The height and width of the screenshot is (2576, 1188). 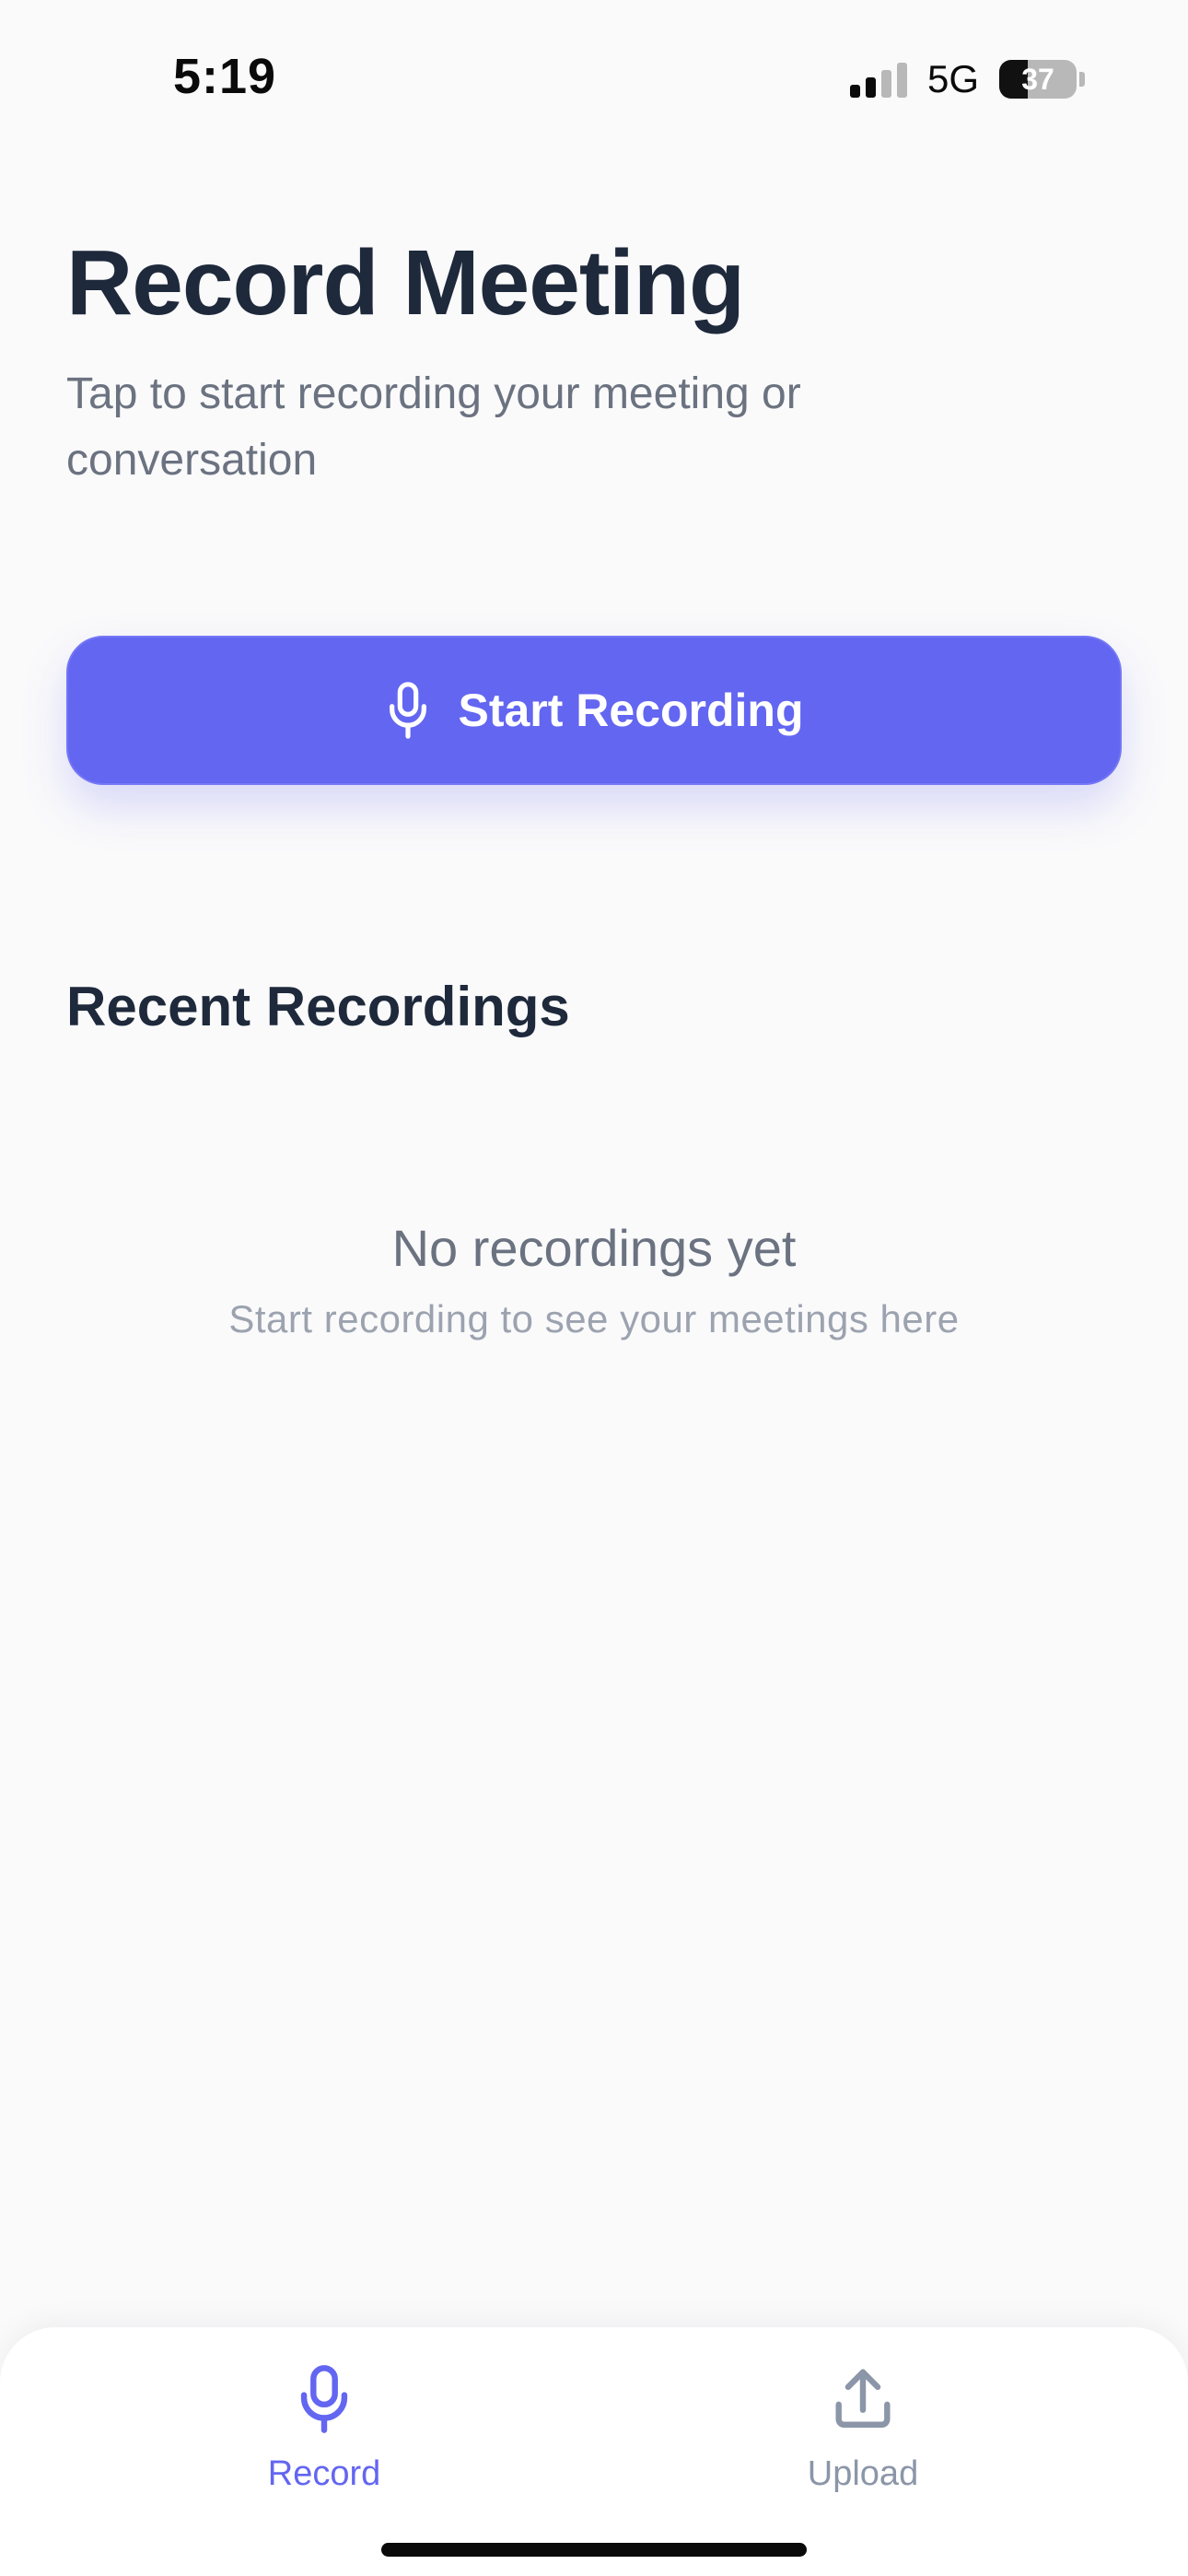 What do you see at coordinates (318, 1006) in the screenshot?
I see `recent-recordings-title: Recent Recordings` at bounding box center [318, 1006].